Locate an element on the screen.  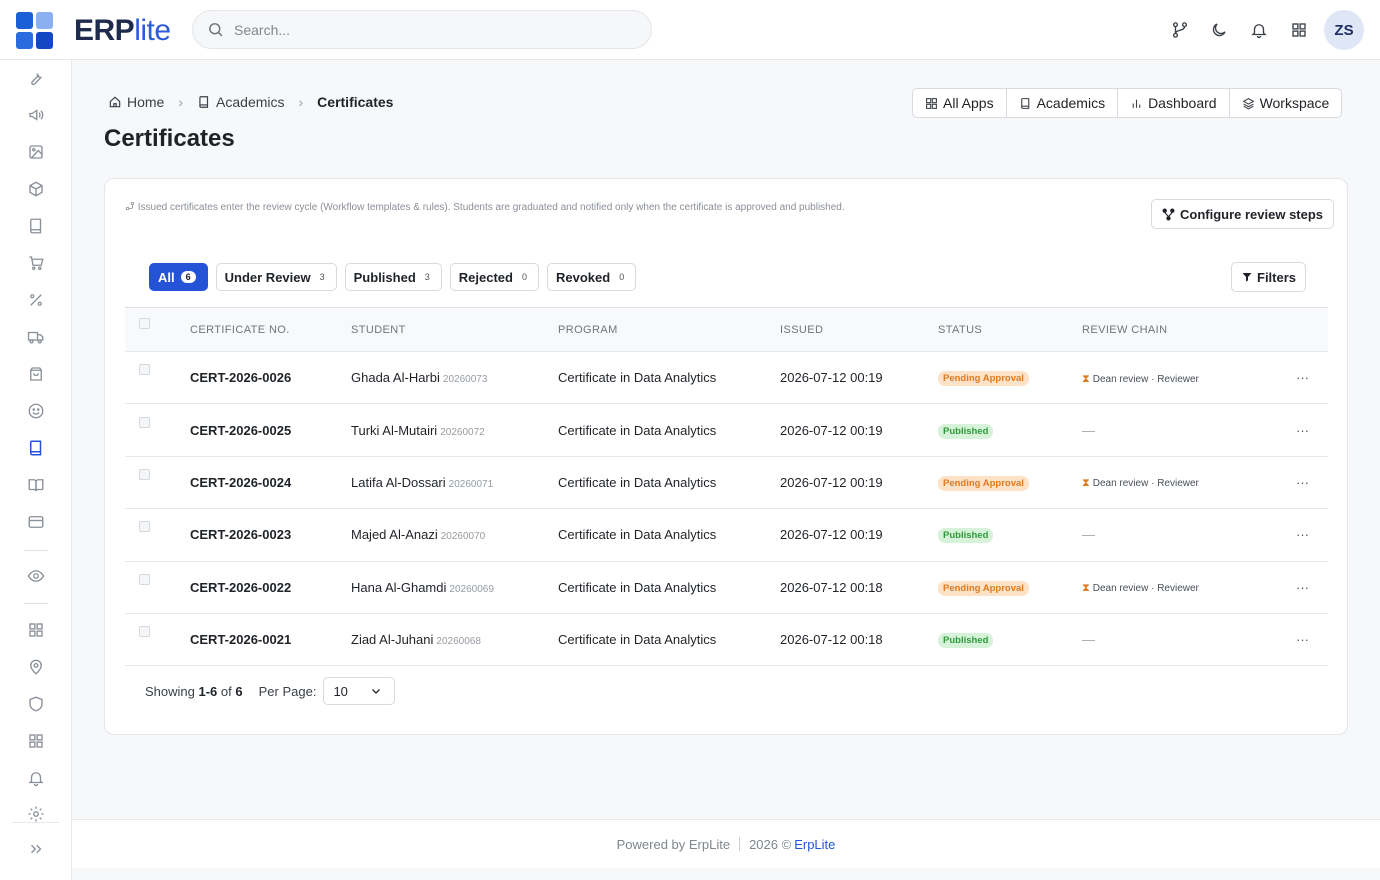
search-bar is located at coordinates (422, 29).